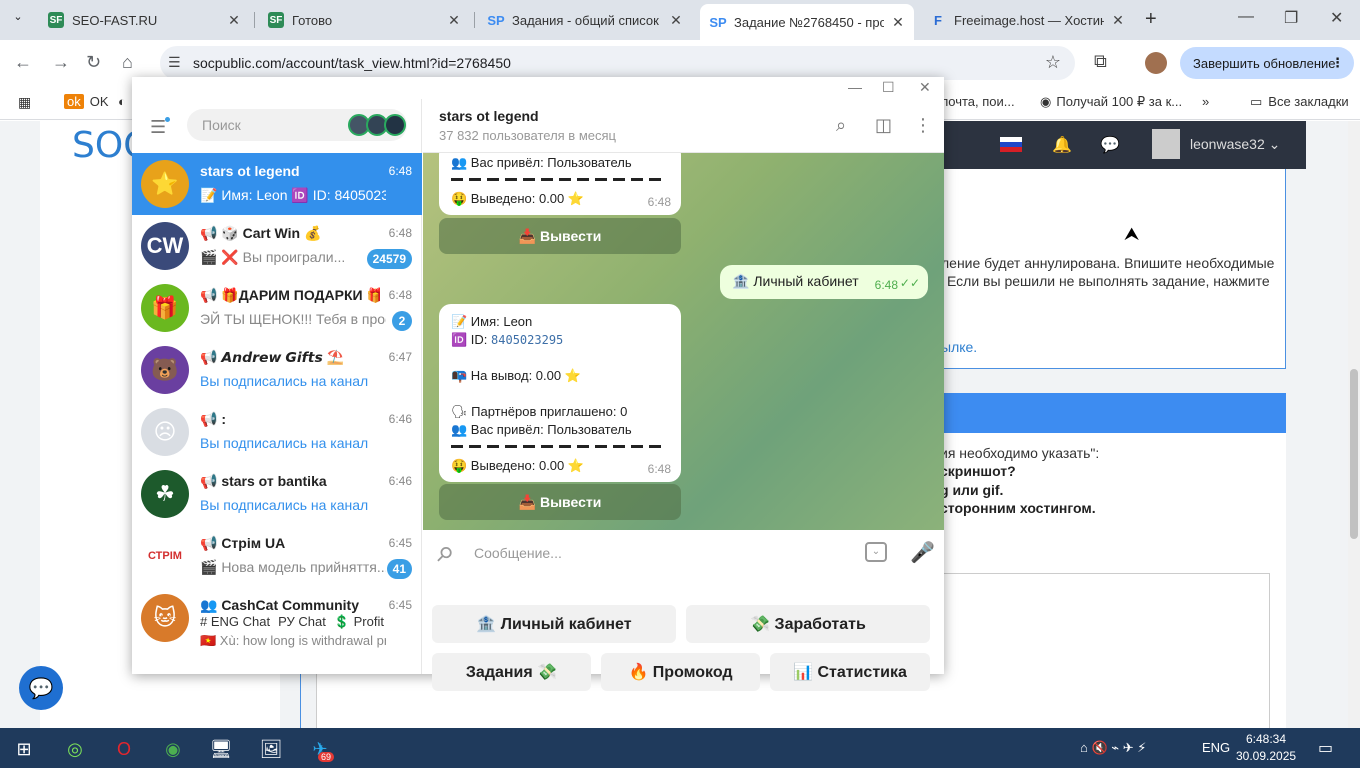 The width and height of the screenshot is (1360, 768). Describe the element at coordinates (808, 624) in the screenshot. I see `keyboard-button-earn: 💸 Заработать` at that location.